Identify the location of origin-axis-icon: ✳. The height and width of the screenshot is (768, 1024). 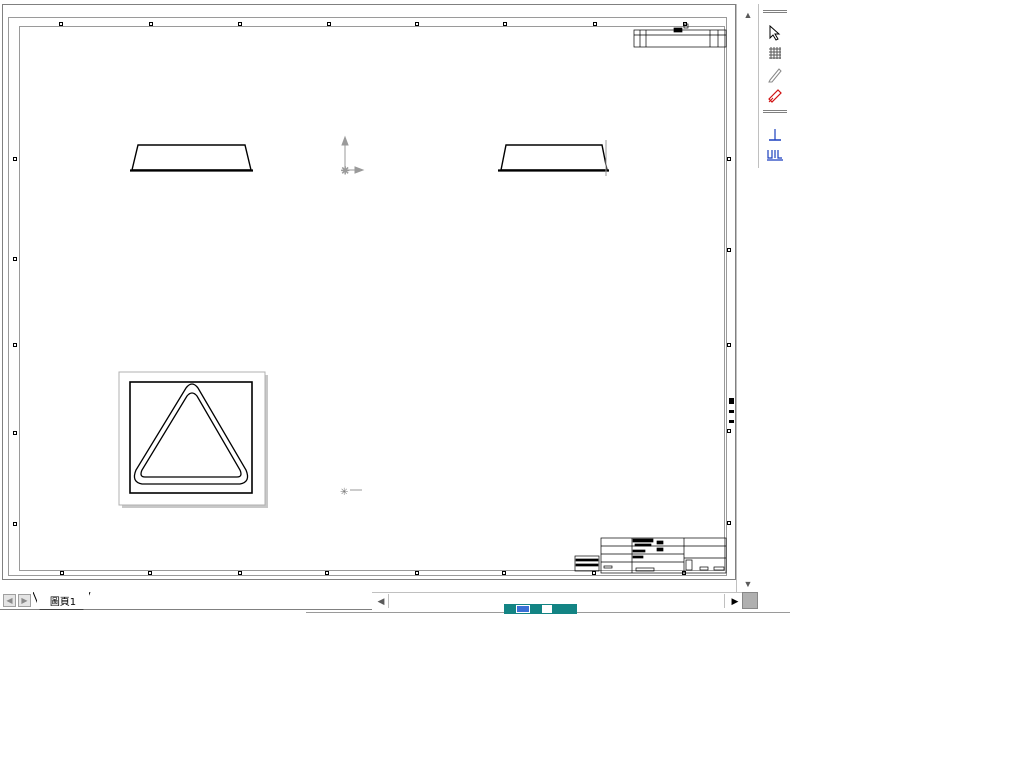
(353, 156).